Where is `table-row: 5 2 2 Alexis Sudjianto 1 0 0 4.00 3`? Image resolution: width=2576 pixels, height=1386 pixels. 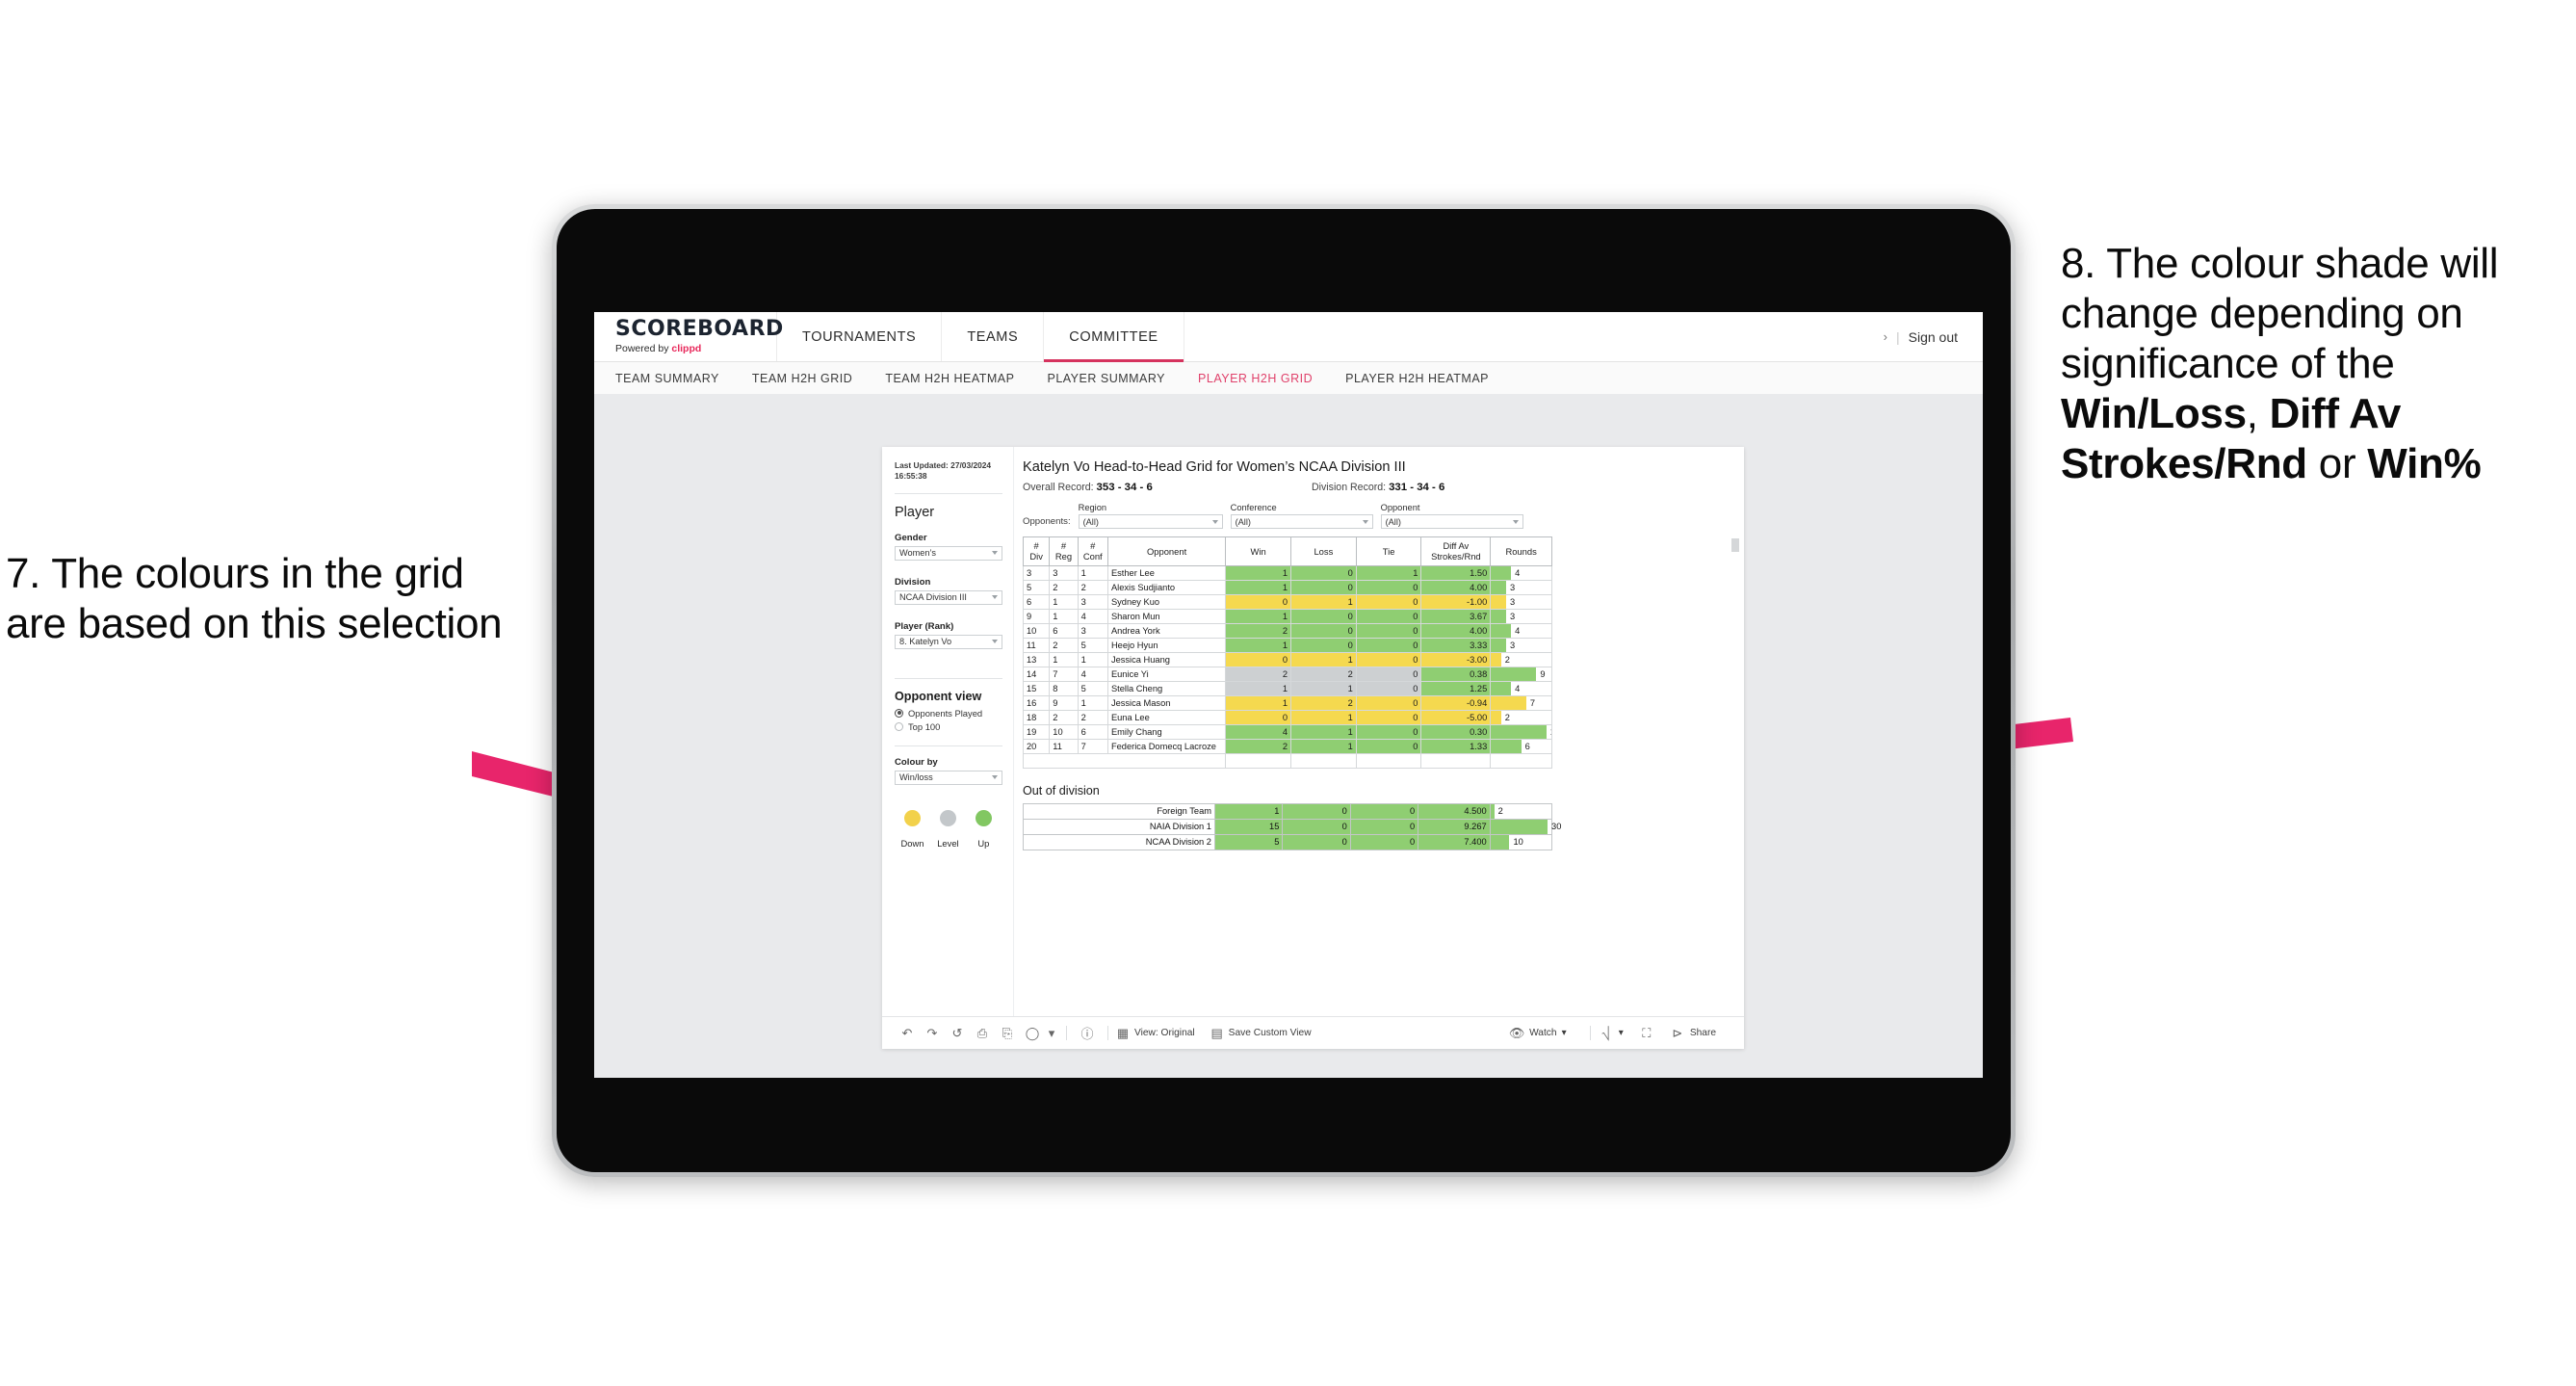
table-row: 5 2 2 Alexis Sudjianto 1 0 0 4.00 3 is located at coordinates (1287, 587).